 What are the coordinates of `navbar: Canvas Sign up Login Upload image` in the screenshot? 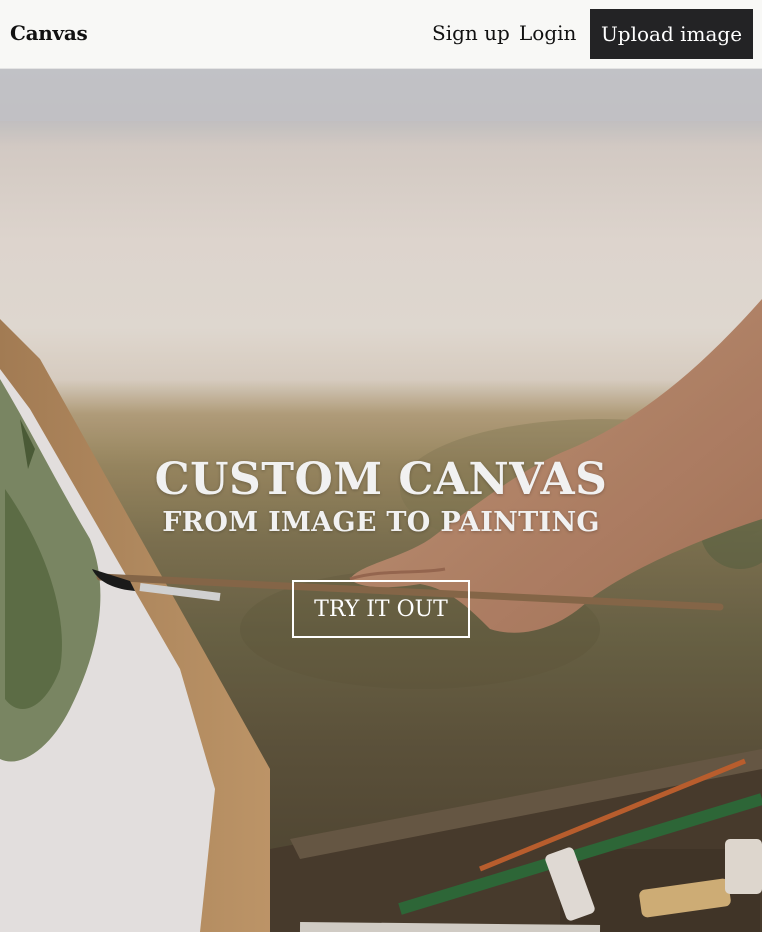 It's located at (381, 34).